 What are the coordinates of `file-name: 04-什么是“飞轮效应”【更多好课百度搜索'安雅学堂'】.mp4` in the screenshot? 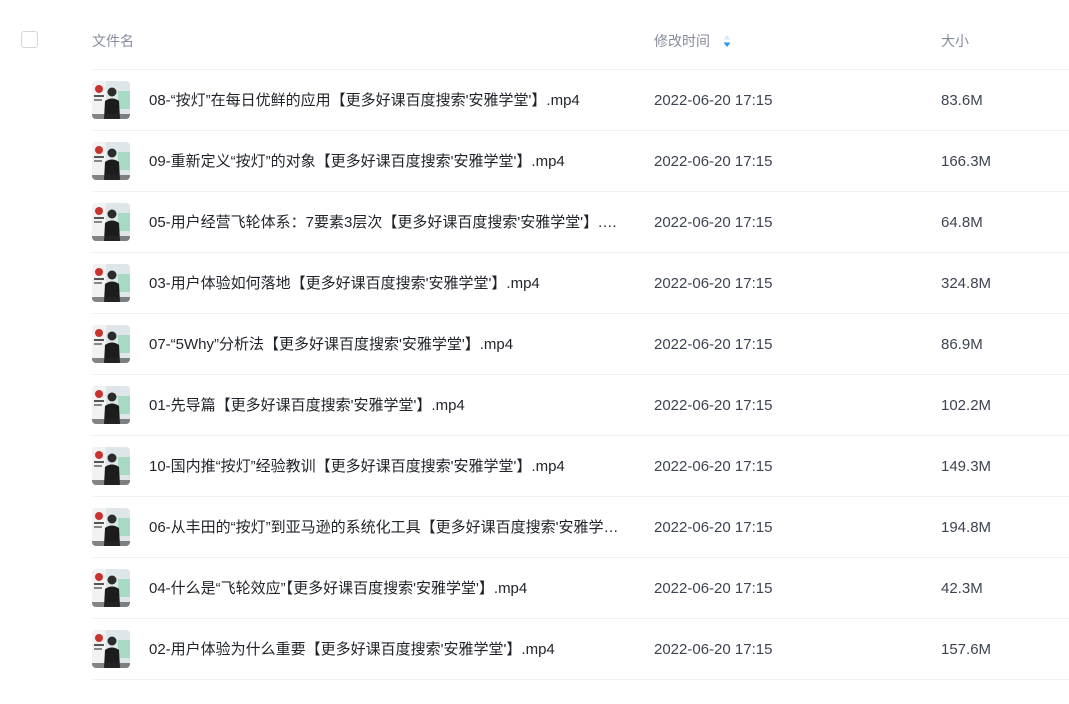 It's located at (388, 588).